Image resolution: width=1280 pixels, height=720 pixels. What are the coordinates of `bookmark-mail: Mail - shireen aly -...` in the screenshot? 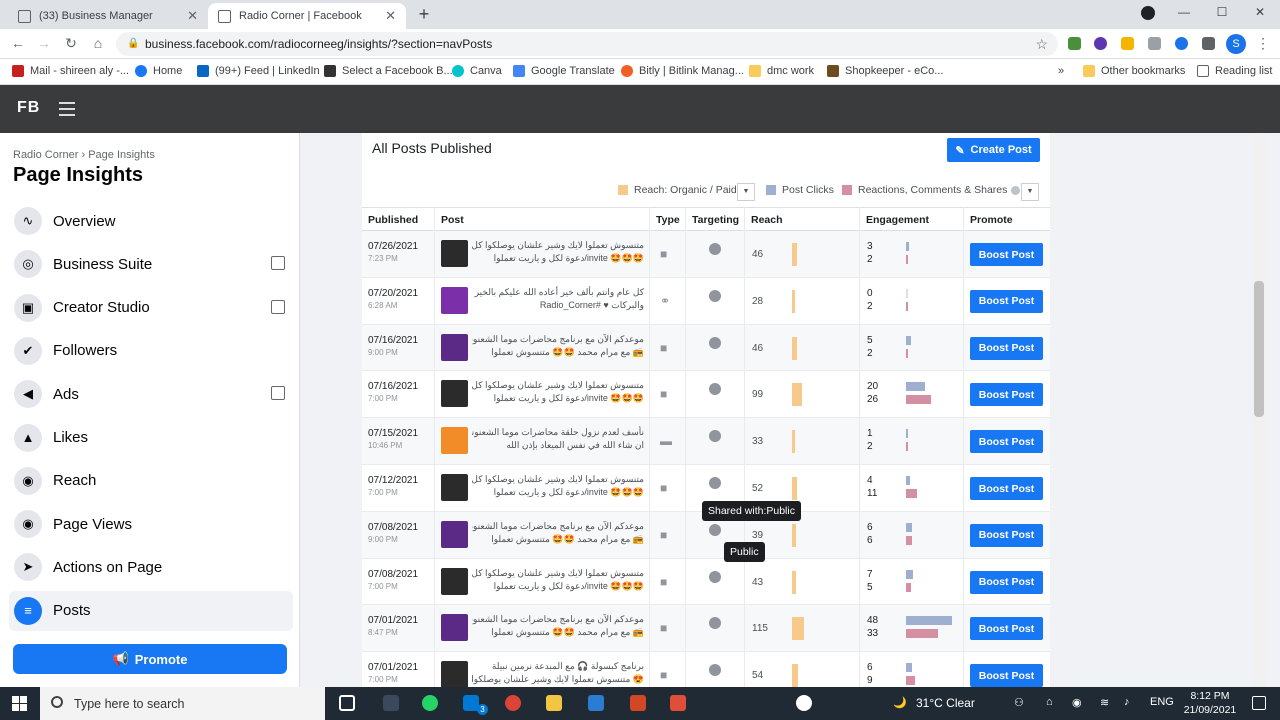 It's located at (70, 71).